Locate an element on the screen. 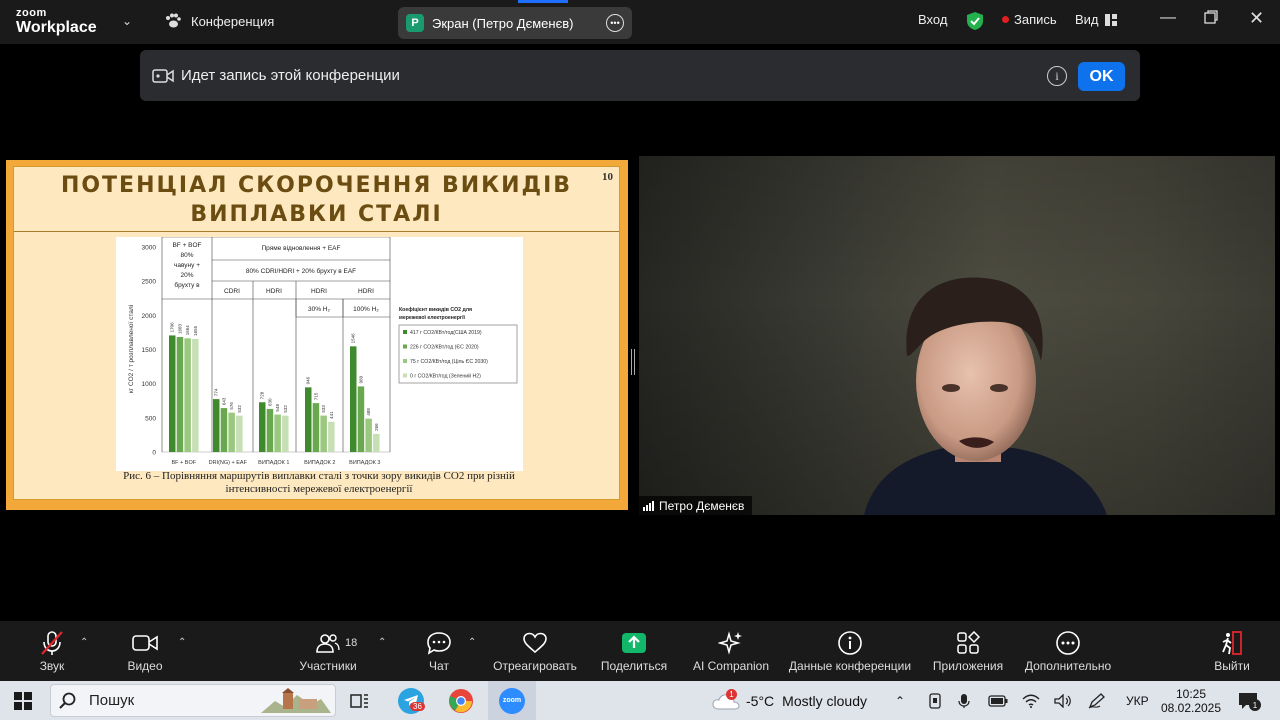 The width and height of the screenshot is (1280, 720). task-view-button is located at coordinates (360, 700).